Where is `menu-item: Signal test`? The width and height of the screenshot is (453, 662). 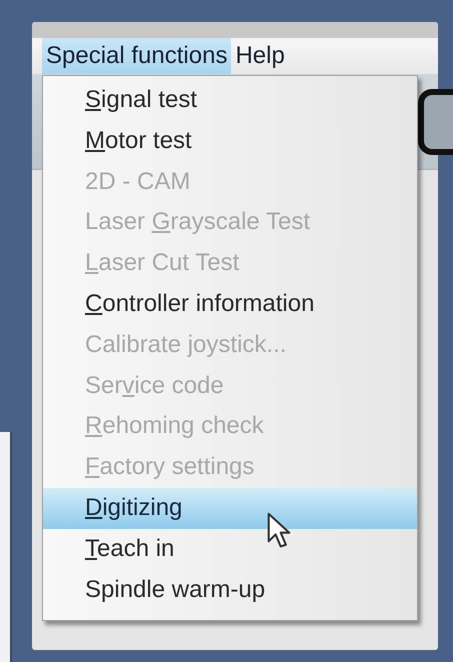
menu-item: Signal test is located at coordinates (230, 100).